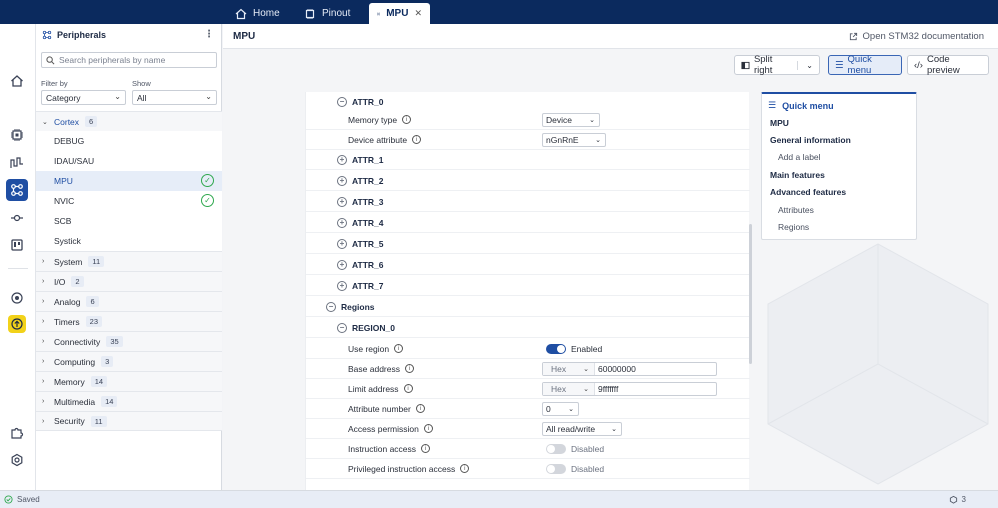 The width and height of the screenshot is (998, 508). I want to click on quick-menu-item: Advanced features, so click(808, 192).